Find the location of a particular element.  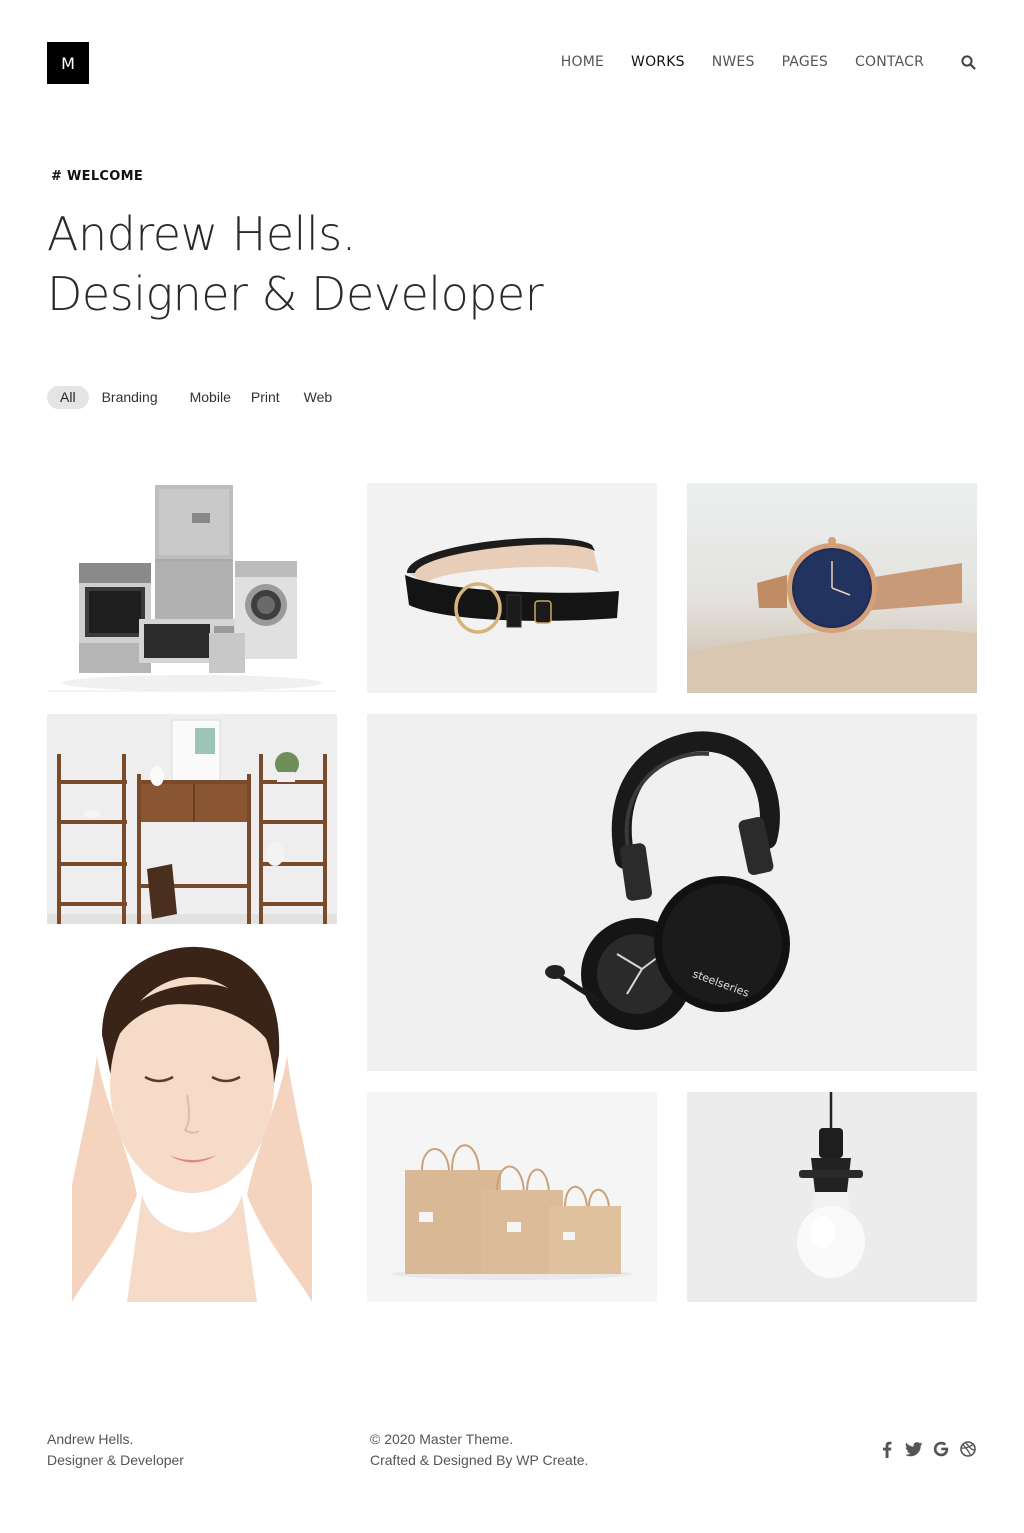

portfolio-item-light-bulb is located at coordinates (832, 1197).